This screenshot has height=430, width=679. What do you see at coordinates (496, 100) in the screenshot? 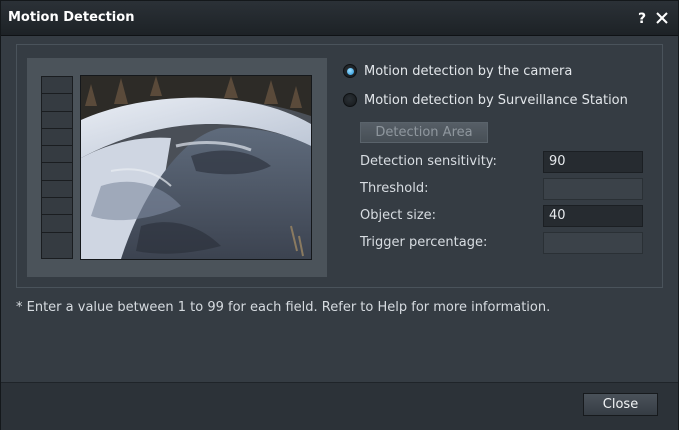
I see `radio-label-surveillance-station: Motion detection by Surveillance Station` at bounding box center [496, 100].